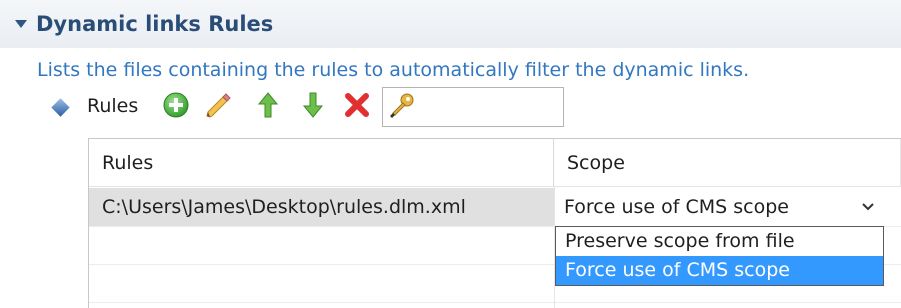 The image size is (901, 308). What do you see at coordinates (719, 270) in the screenshot?
I see `scope-option-force-cms: Force use of CMS scope` at bounding box center [719, 270].